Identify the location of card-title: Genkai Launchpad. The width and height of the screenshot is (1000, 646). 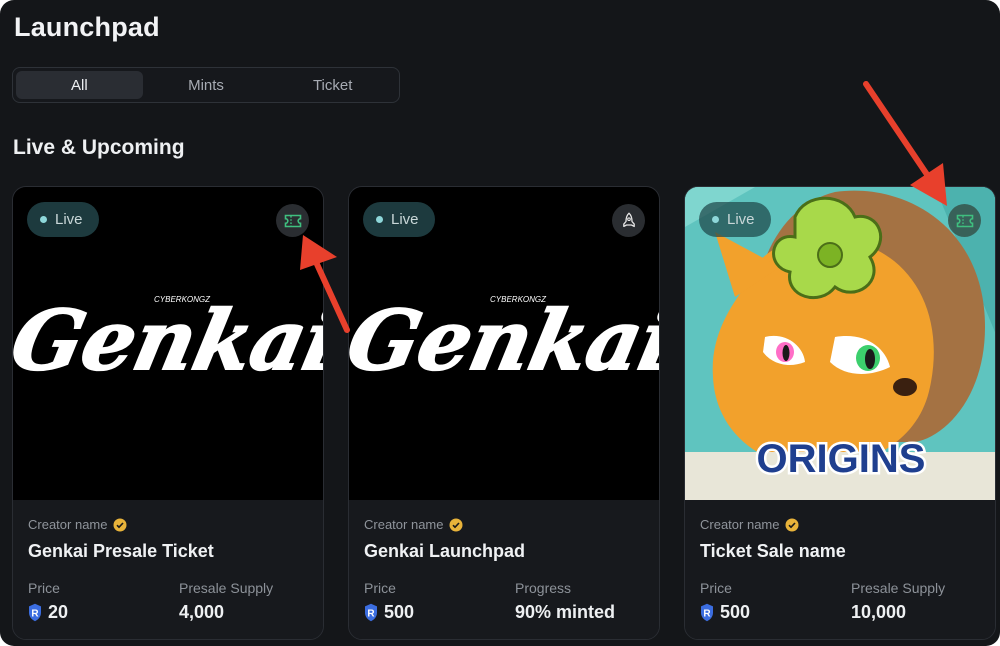
(445, 551).